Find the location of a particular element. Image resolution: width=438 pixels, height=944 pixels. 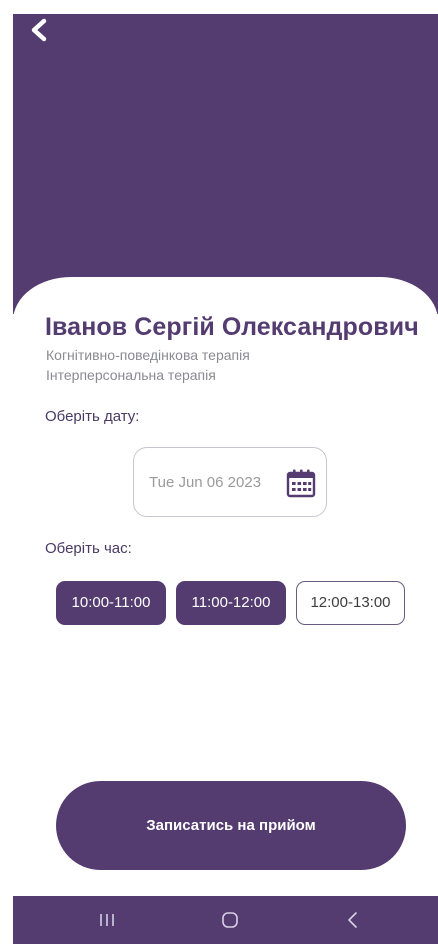

time-slot-10-11: 10:00-11:00 is located at coordinates (111, 603).